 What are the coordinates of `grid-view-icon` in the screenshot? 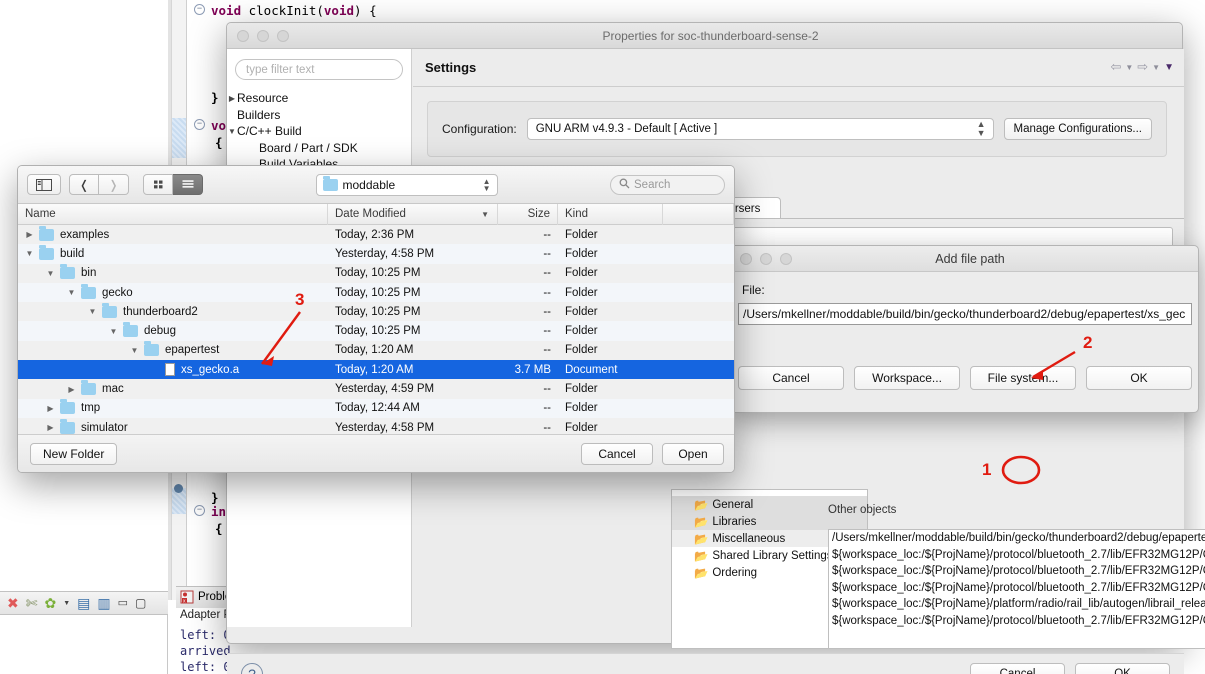 It's located at (158, 184).